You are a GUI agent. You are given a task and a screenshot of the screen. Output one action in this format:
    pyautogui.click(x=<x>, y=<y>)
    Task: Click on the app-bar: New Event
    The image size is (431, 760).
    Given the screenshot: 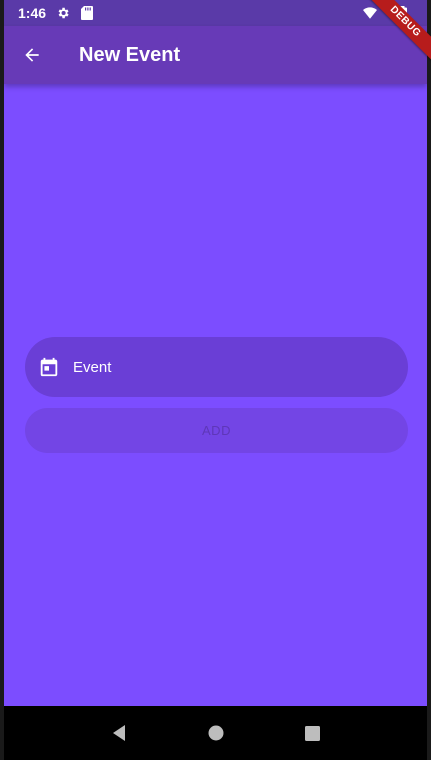 What is the action you would take?
    pyautogui.click(x=215, y=55)
    